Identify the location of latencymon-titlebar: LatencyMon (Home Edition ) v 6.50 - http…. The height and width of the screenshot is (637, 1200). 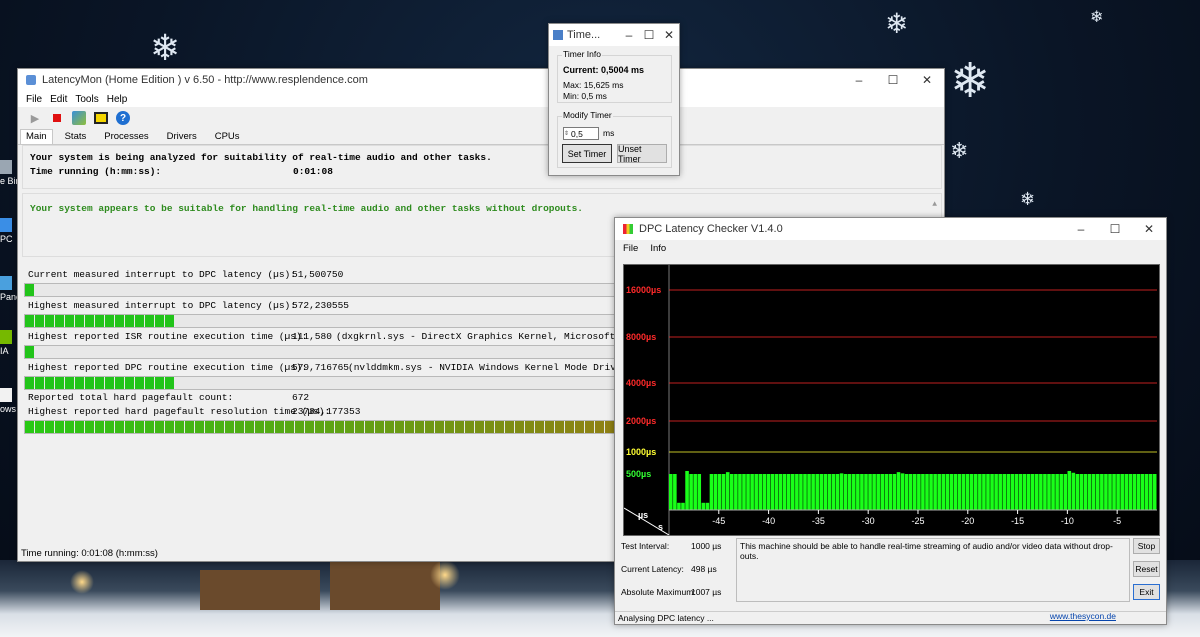
(481, 80).